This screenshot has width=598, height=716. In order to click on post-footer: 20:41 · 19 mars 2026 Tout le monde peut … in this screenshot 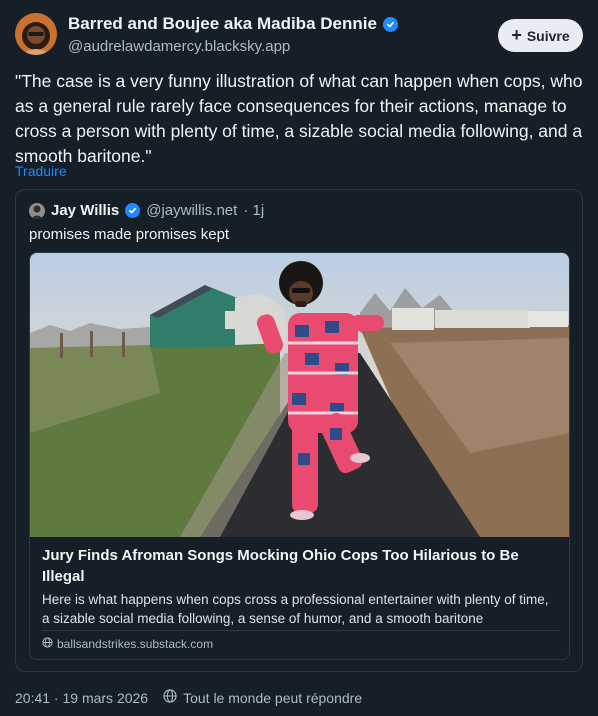, I will do `click(188, 697)`.